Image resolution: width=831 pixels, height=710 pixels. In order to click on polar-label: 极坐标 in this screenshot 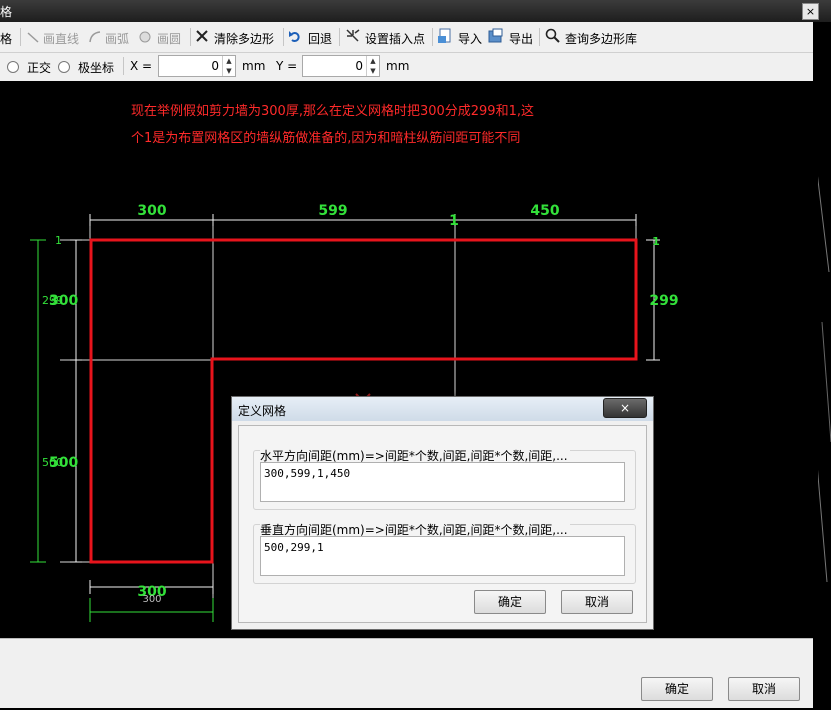, I will do `click(96, 68)`.